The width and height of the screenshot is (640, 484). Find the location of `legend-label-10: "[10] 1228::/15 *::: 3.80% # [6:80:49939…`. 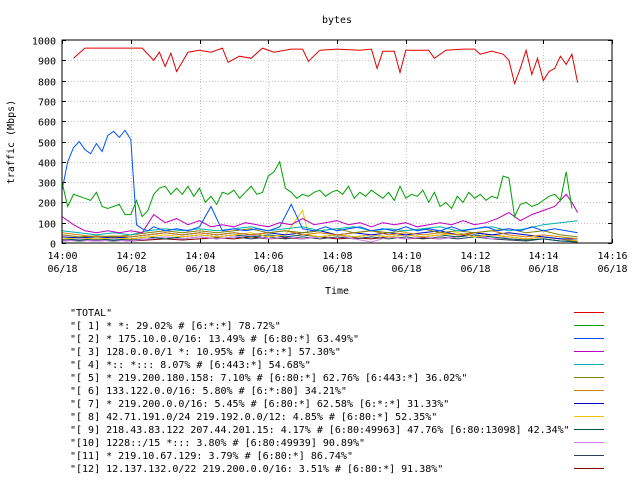

legend-label-10: "[10] 1228::/15 *::: 3.80% # [6:80:49939… is located at coordinates (217, 443).